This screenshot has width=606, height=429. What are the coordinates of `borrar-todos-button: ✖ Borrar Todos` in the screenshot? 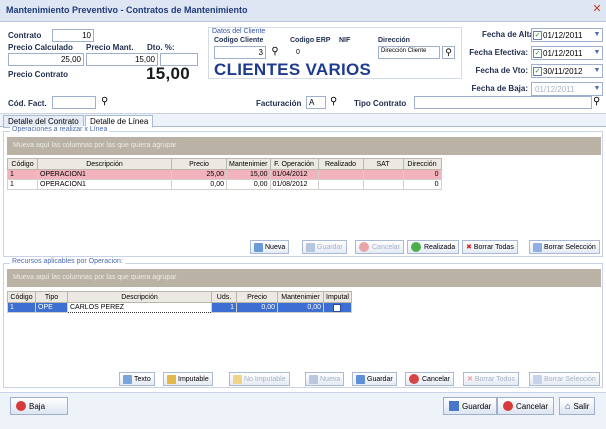 It's located at (491, 379).